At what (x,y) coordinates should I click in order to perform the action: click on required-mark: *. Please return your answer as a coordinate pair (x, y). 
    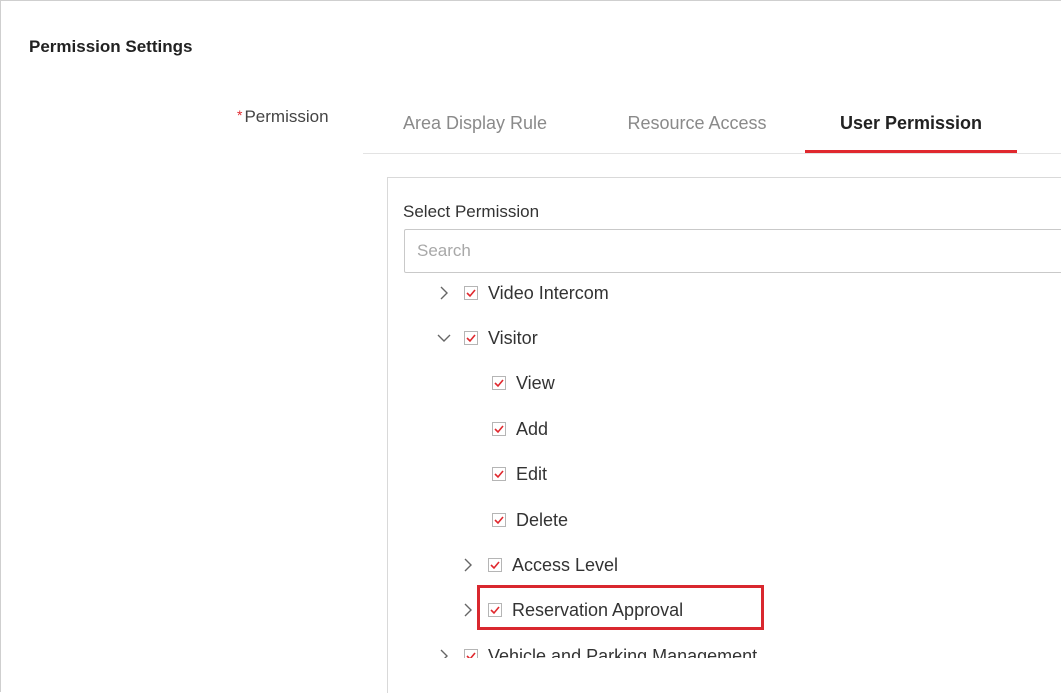
    Looking at the image, I should click on (240, 115).